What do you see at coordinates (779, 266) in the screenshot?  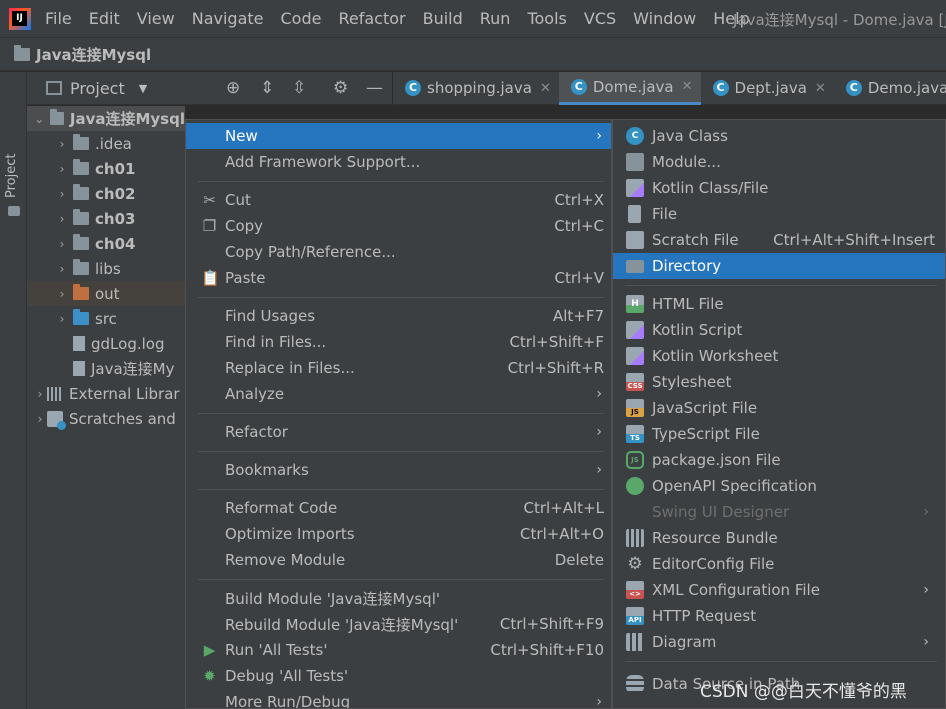 I see `submenu-item-directory: Directory` at bounding box center [779, 266].